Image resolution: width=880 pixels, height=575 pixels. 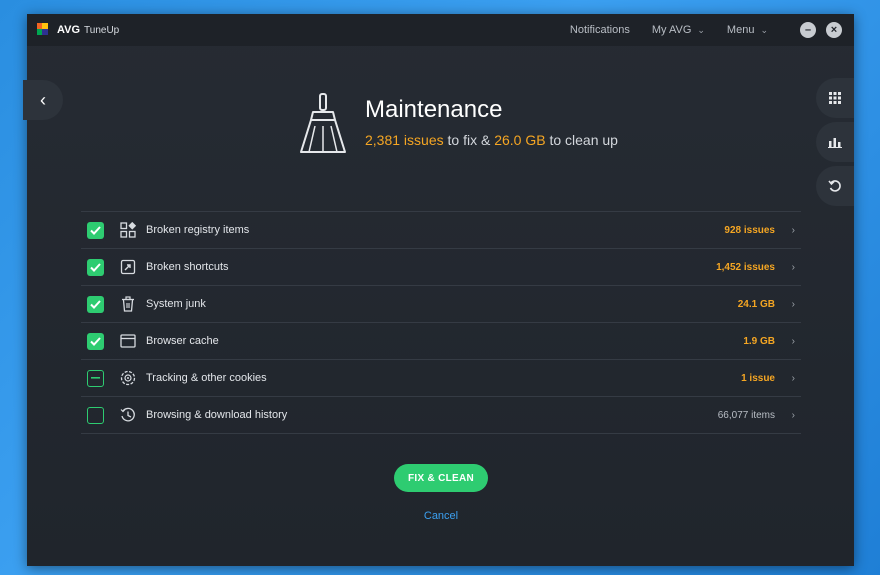 What do you see at coordinates (187, 267) in the screenshot?
I see `item-label: Broken shortcuts` at bounding box center [187, 267].